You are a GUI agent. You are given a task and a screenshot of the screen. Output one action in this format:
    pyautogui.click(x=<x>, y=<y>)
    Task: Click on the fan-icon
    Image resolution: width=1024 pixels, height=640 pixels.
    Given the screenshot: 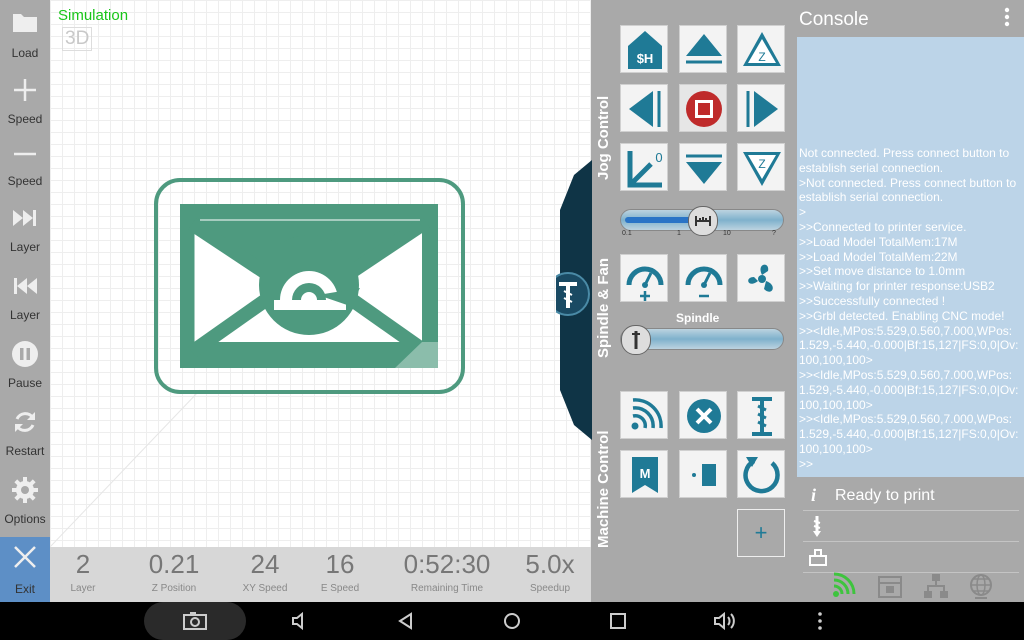 What is the action you would take?
    pyautogui.click(x=760, y=278)
    